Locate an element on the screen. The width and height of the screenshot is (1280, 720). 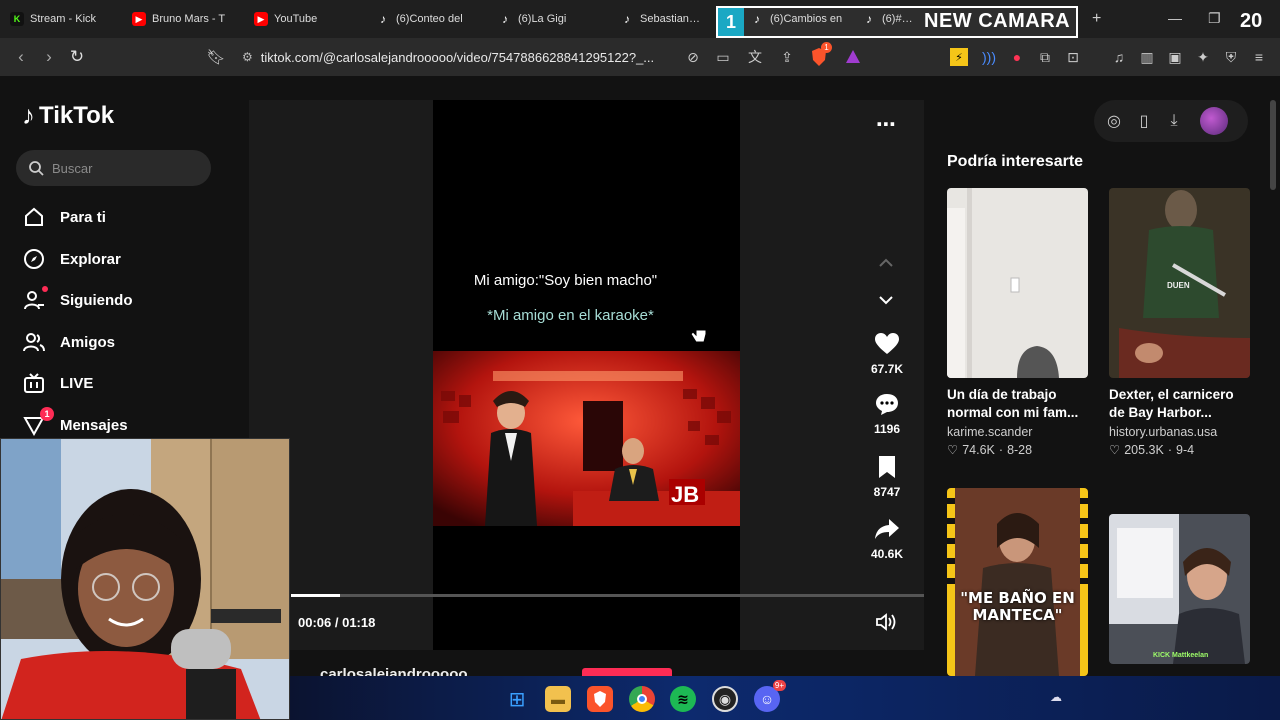
share-arrow-icon is located at coordinates (887, 529).